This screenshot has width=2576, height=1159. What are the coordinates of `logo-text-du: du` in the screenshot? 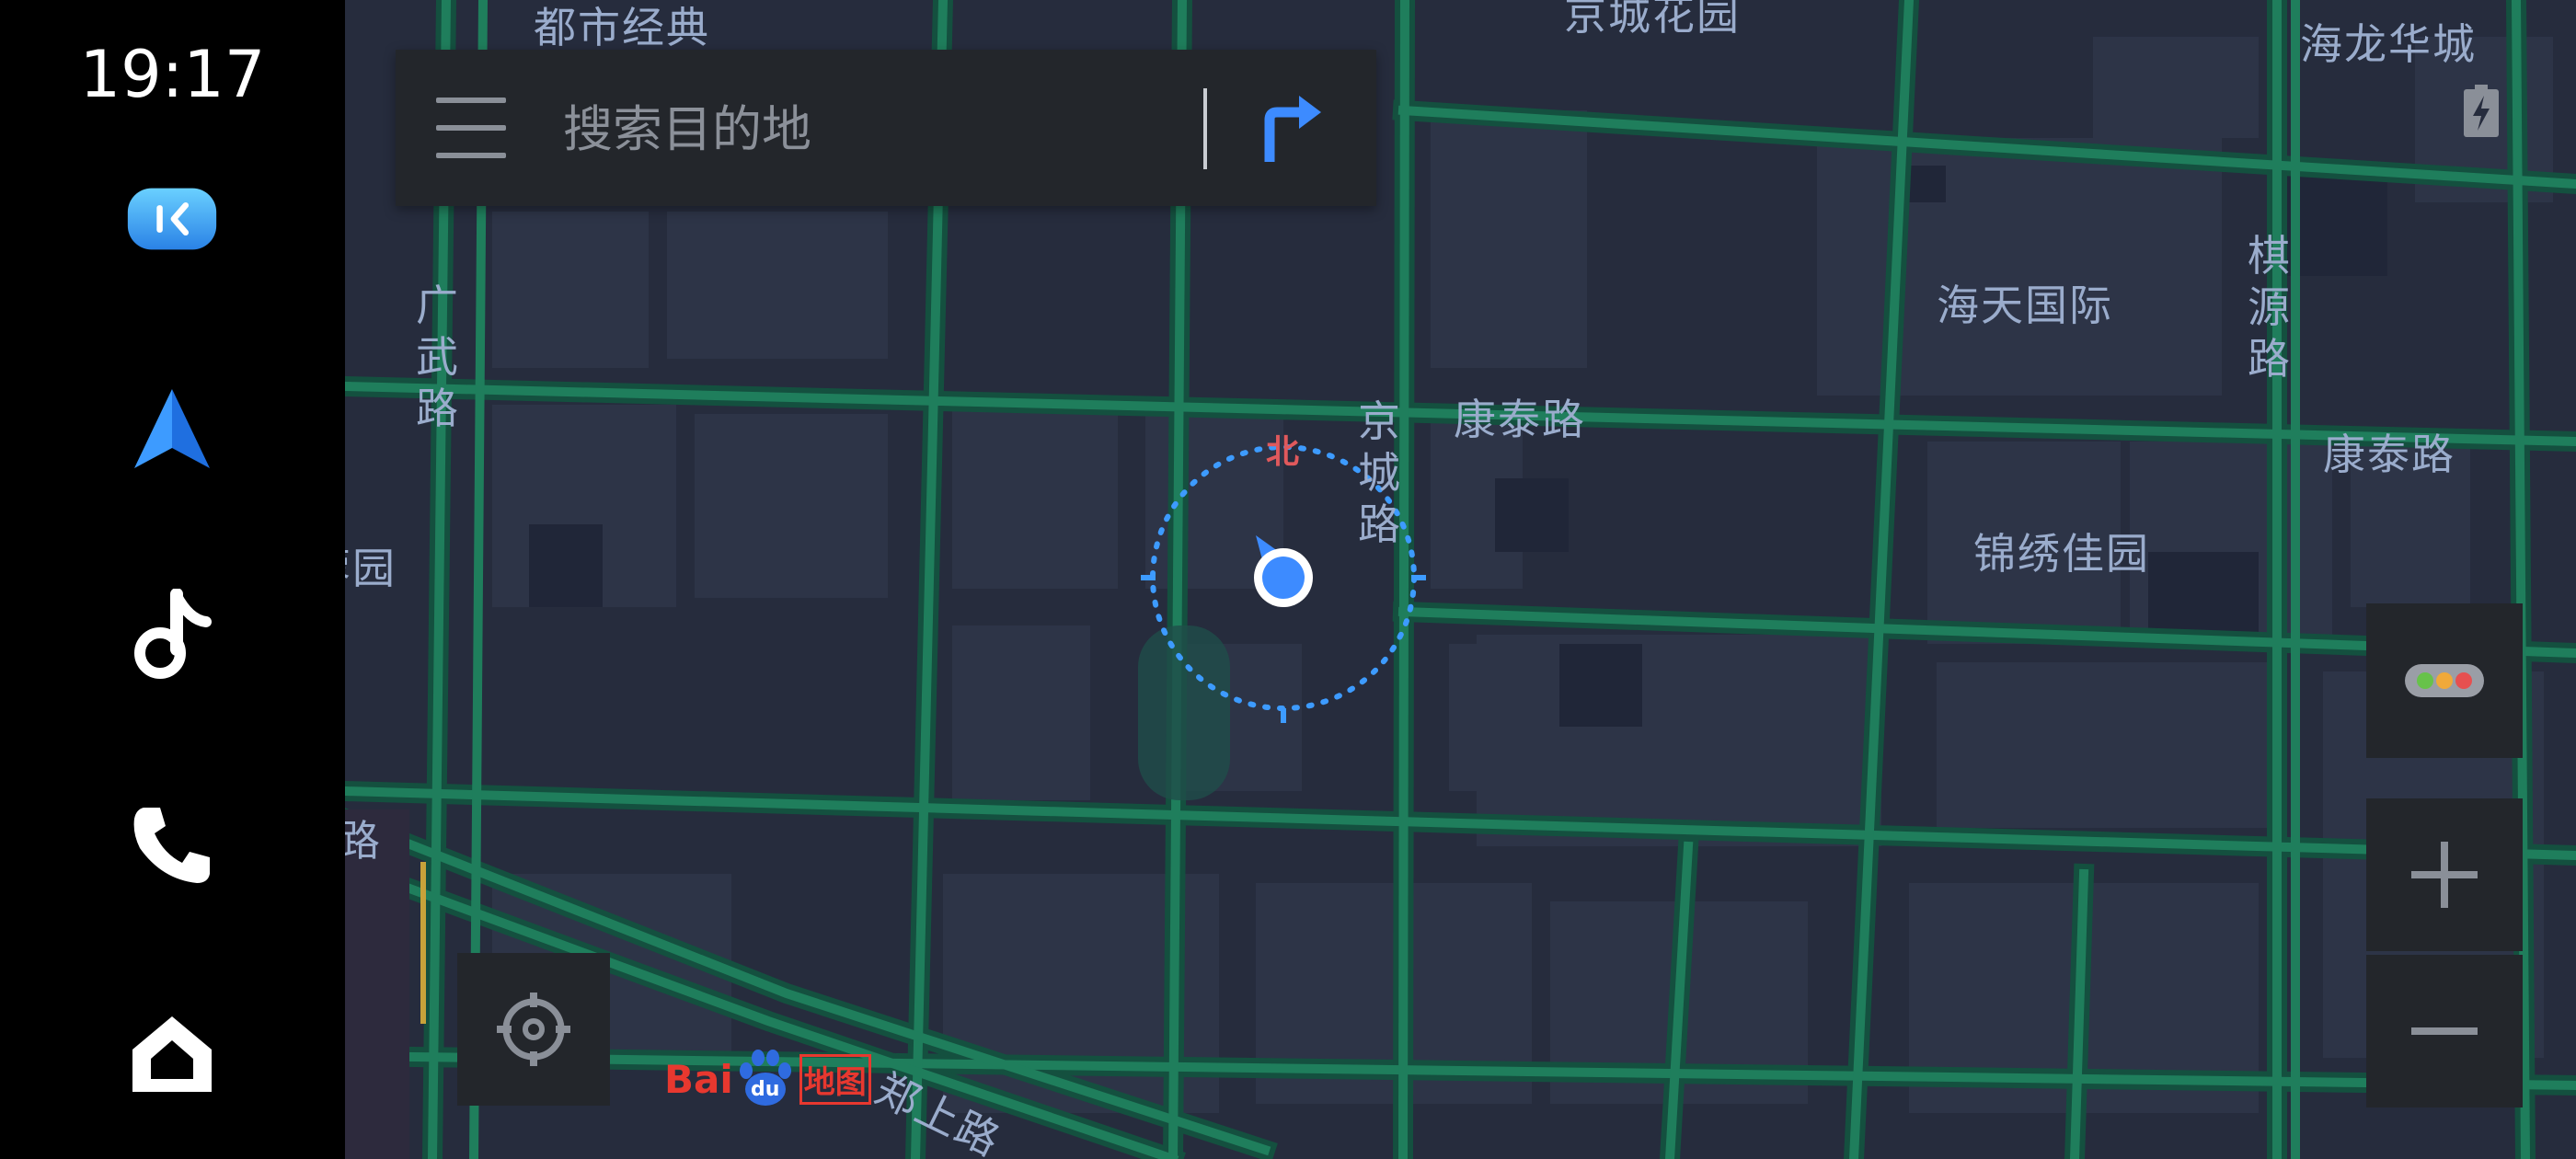 It's located at (765, 1089).